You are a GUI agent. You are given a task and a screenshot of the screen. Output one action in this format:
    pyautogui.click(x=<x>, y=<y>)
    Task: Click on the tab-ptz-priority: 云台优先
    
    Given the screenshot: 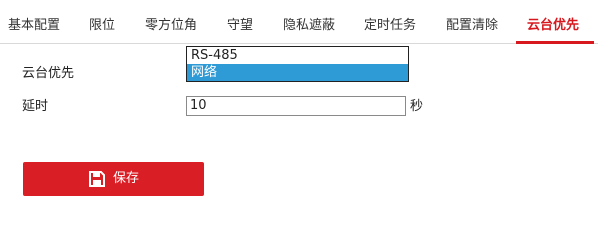 What is the action you would take?
    pyautogui.click(x=553, y=26)
    